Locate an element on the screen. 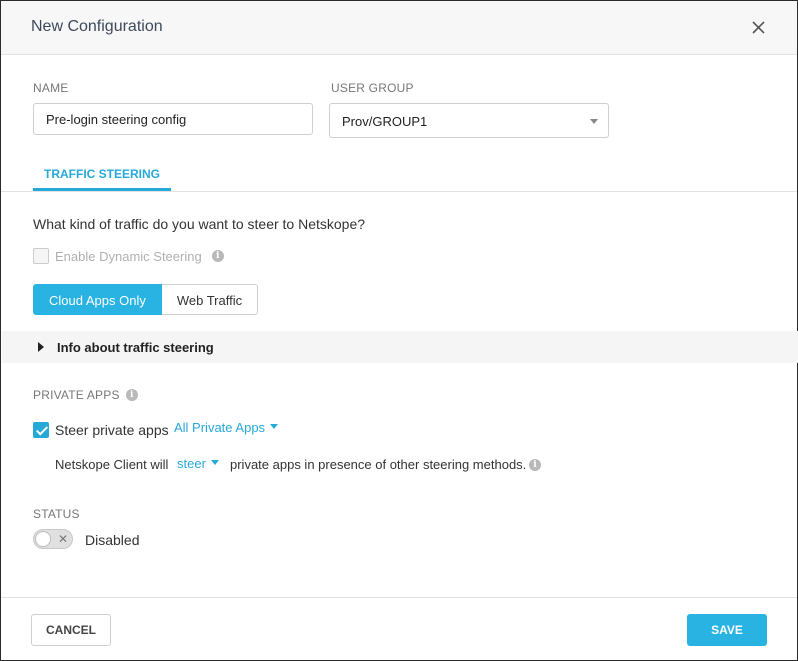 The width and height of the screenshot is (798, 661). dynamic-steering-checkbox is located at coordinates (41, 256).